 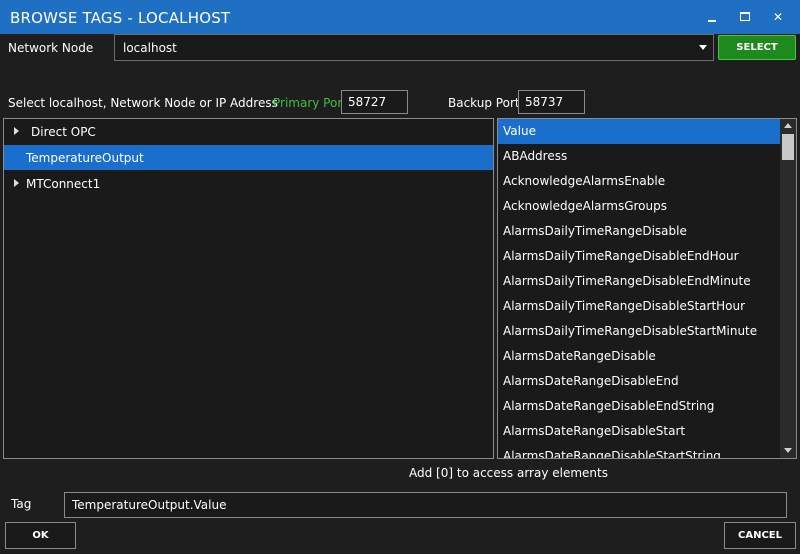 What do you see at coordinates (584, 181) in the screenshot?
I see `list-item-label: AcknowledgeAlarmsEnable` at bounding box center [584, 181].